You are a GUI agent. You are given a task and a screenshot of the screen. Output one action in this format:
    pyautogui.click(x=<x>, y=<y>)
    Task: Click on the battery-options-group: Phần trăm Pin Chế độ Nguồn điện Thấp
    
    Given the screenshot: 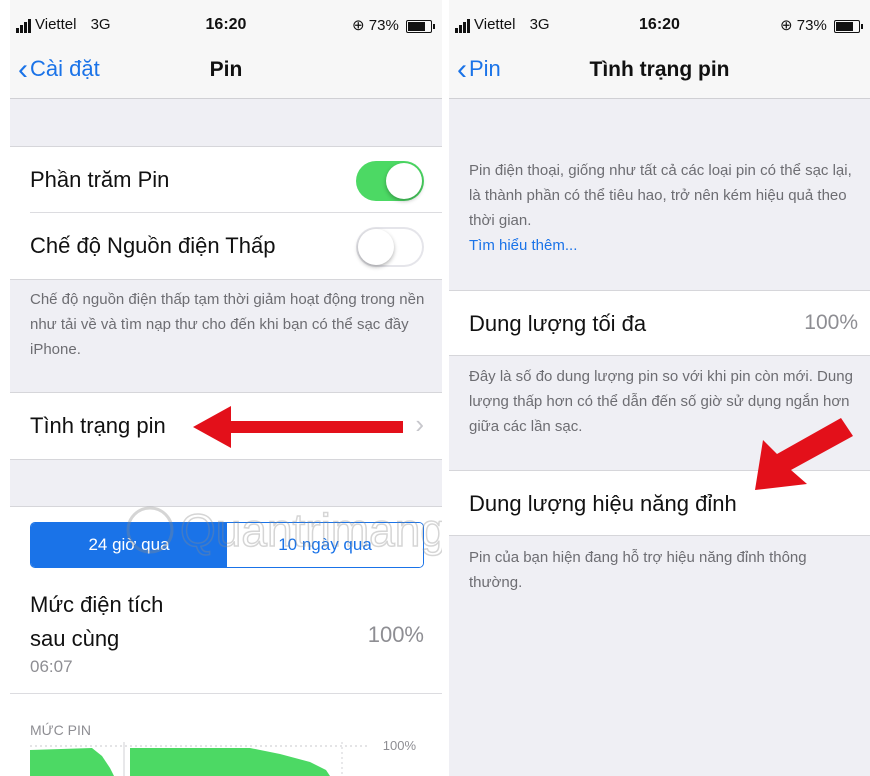 What is the action you would take?
    pyautogui.click(x=226, y=213)
    